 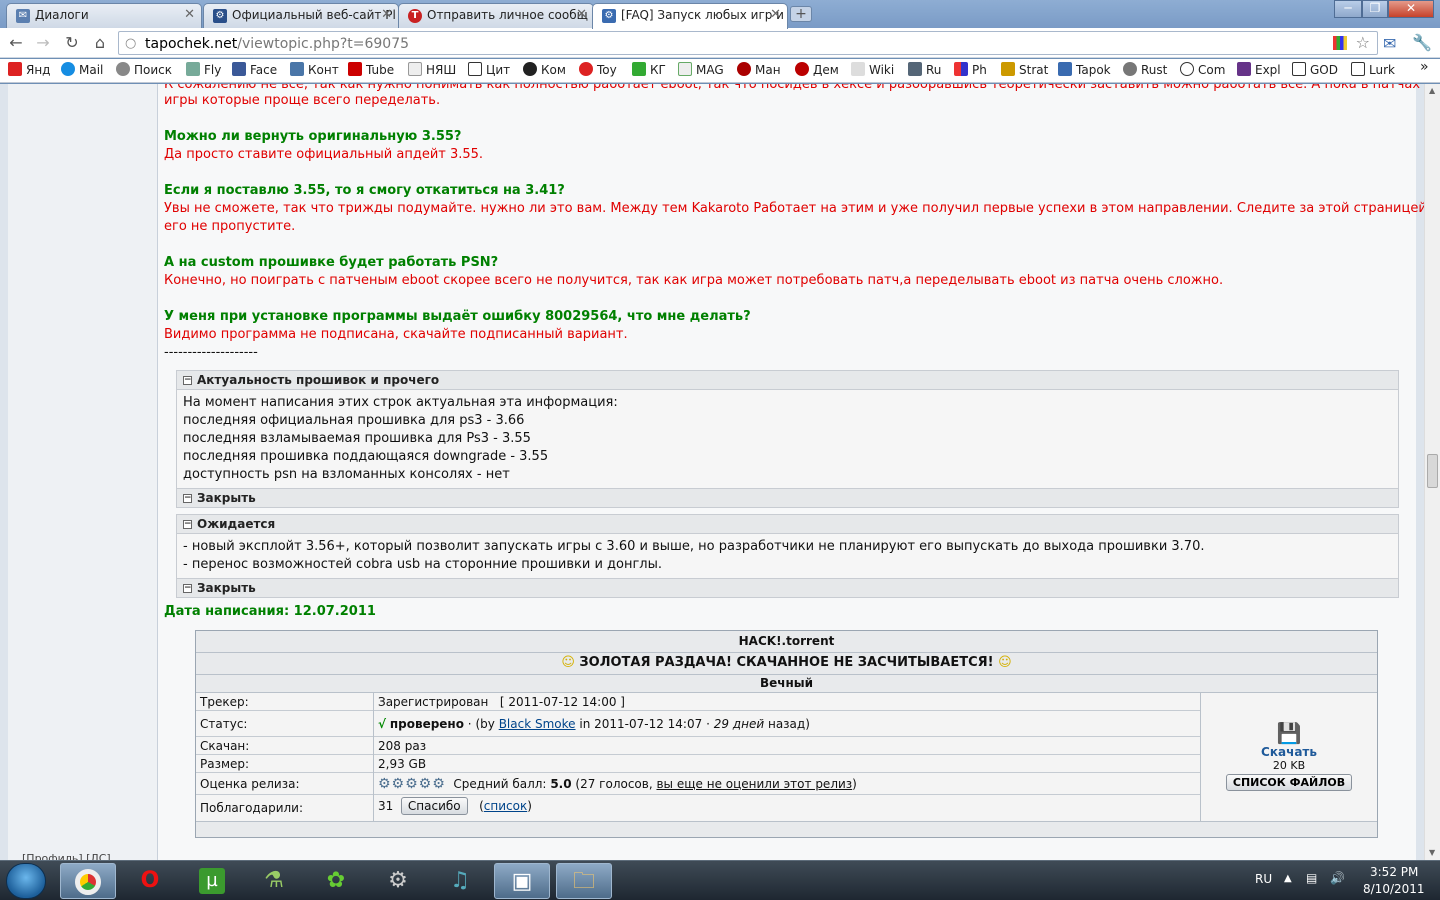 What do you see at coordinates (66, 856) in the screenshot?
I see `profile-links: [Профиль] [ЛС]` at bounding box center [66, 856].